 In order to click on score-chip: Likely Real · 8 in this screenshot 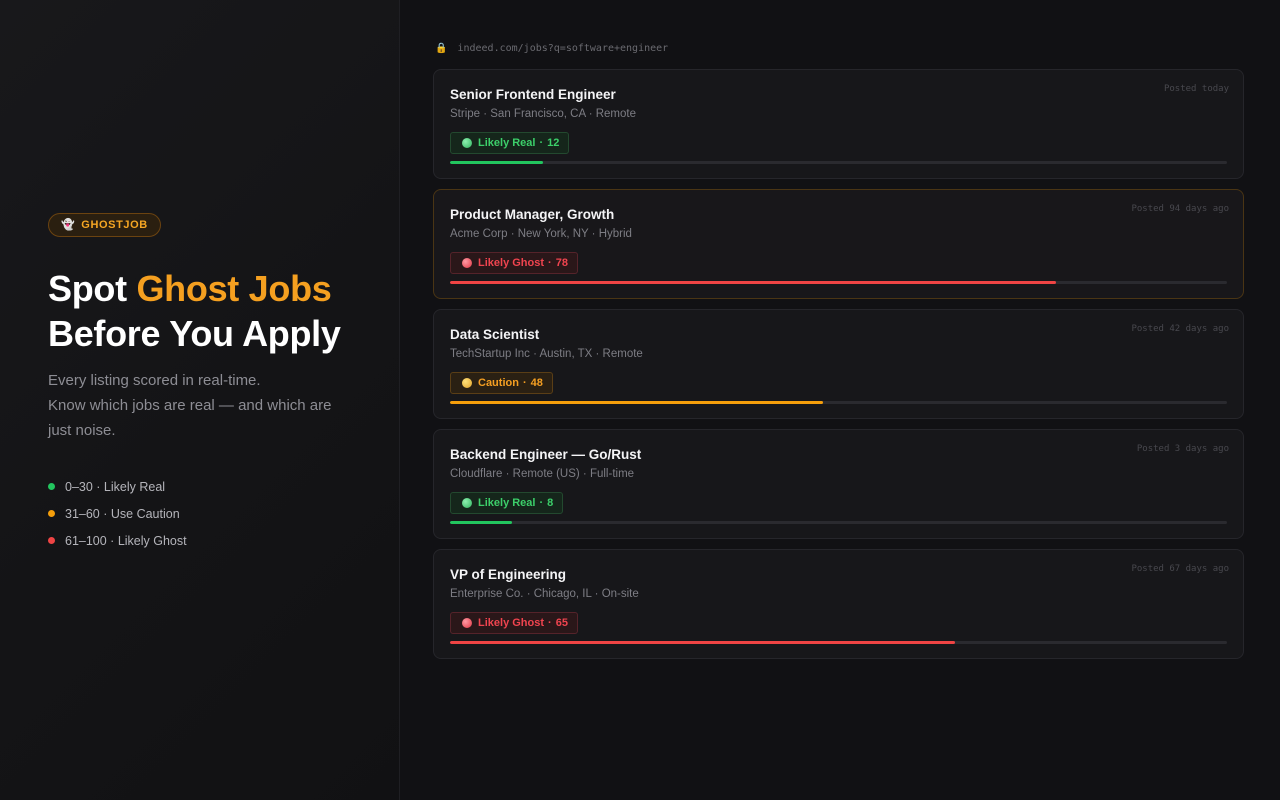, I will do `click(507, 503)`.